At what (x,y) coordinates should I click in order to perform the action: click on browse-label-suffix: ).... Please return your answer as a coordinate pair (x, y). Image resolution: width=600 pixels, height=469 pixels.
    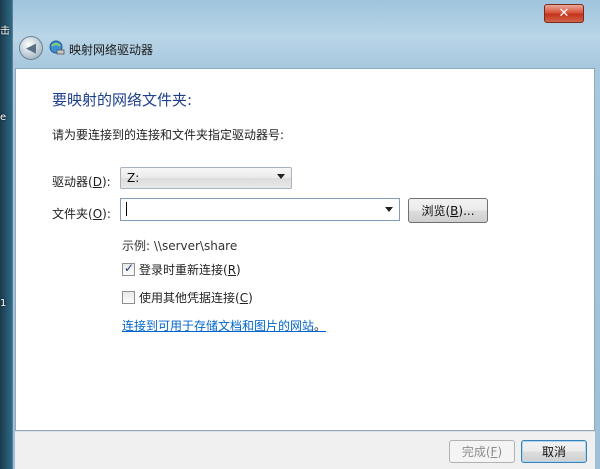
    Looking at the image, I should click on (466, 210).